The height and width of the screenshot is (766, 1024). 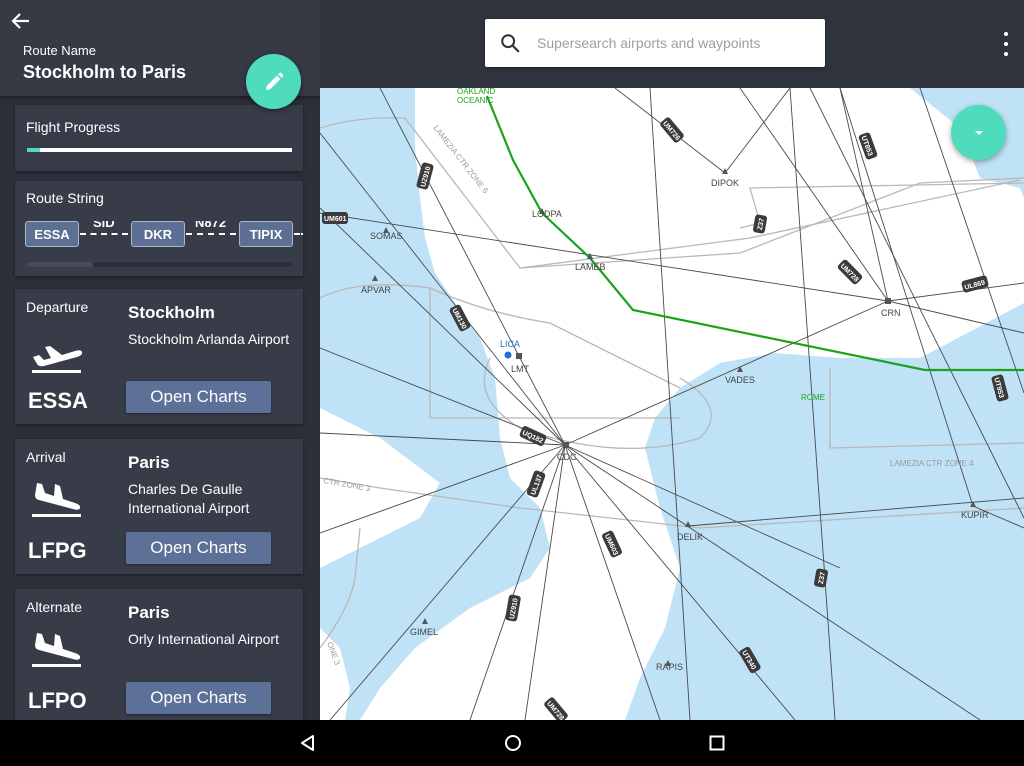 I want to click on scrollbar-thumb, so click(x=60, y=264).